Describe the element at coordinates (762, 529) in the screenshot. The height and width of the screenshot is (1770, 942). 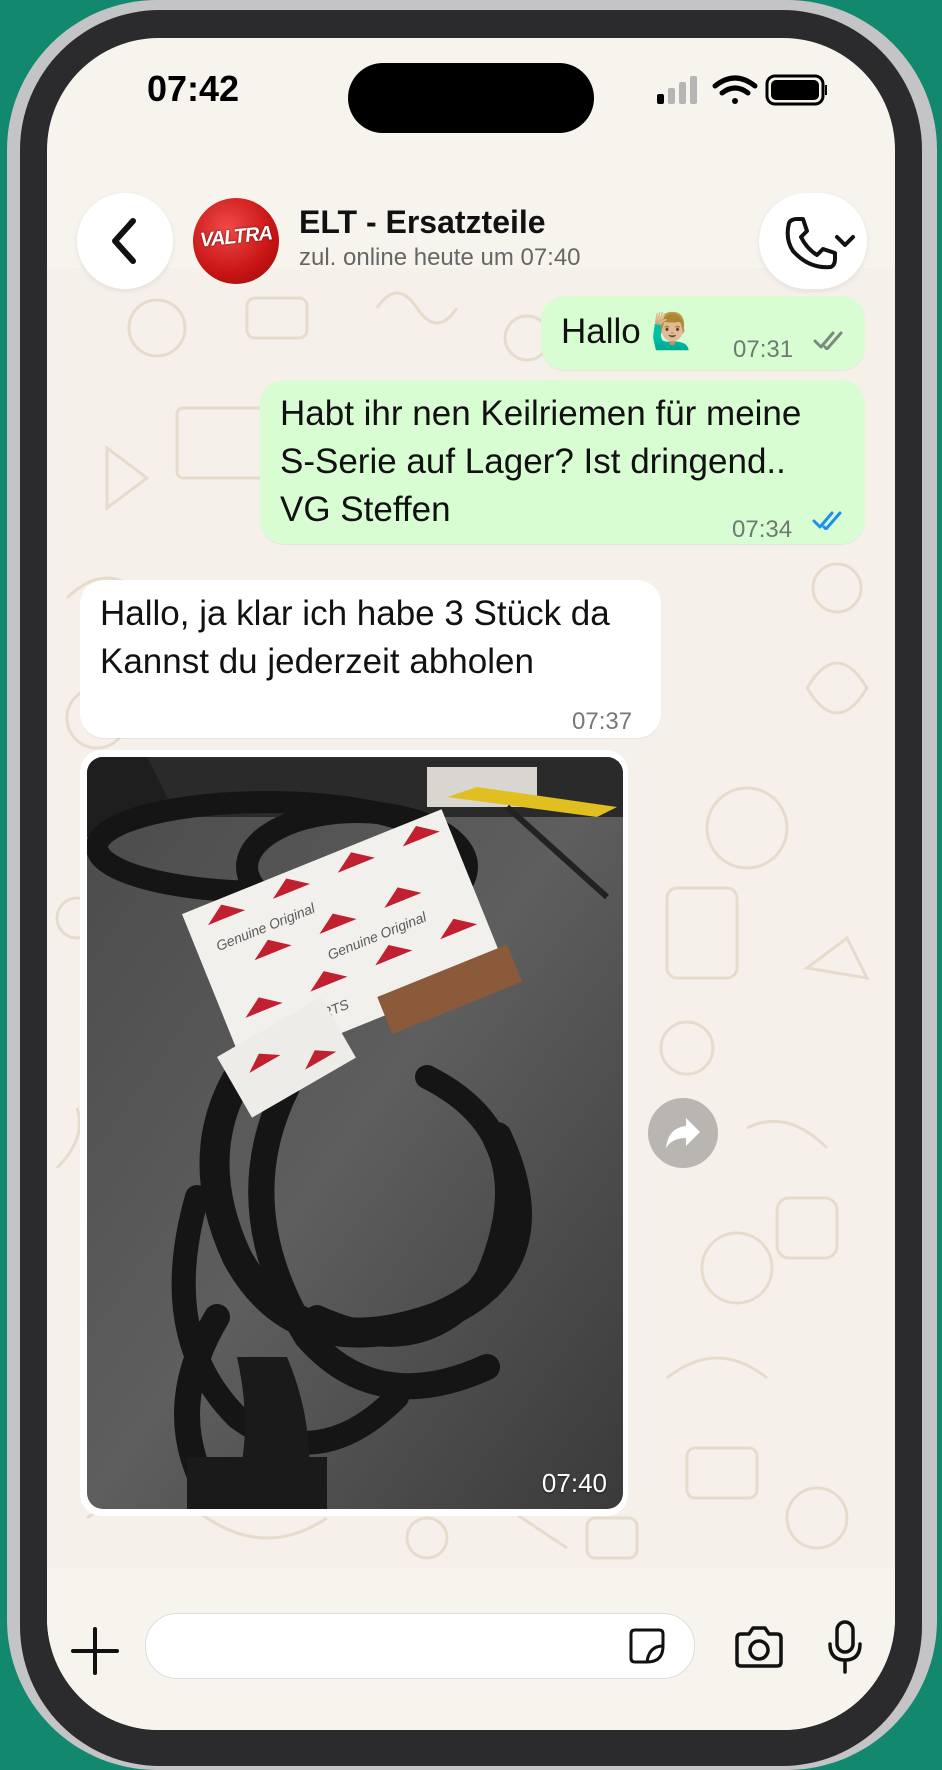
I see `message-time: 07:34` at that location.